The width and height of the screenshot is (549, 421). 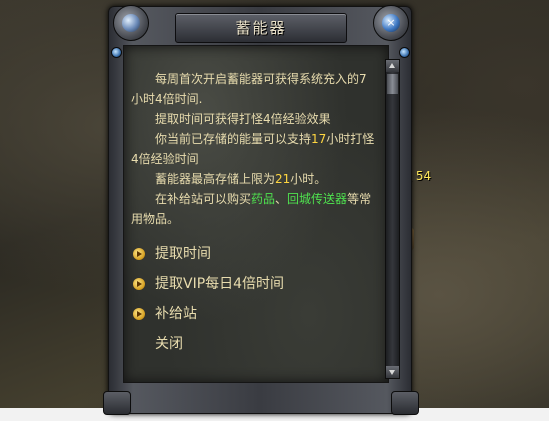 What do you see at coordinates (183, 254) in the screenshot?
I see `option-label: 提取时间` at bounding box center [183, 254].